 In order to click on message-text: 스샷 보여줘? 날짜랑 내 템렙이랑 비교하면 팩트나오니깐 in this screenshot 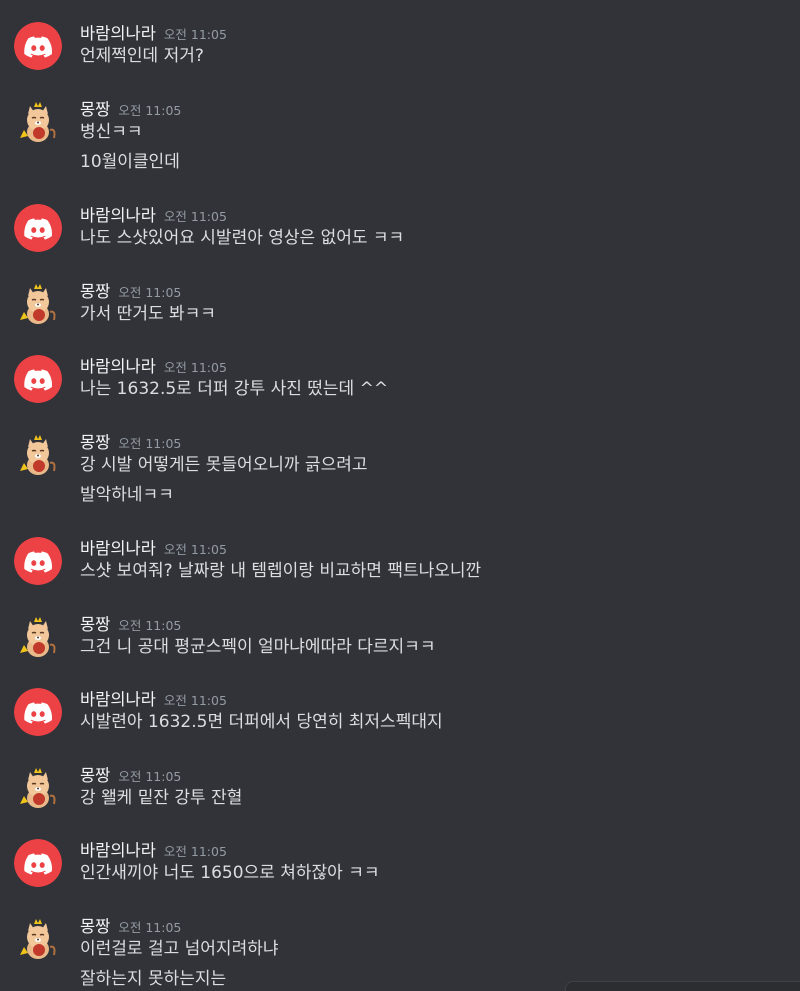, I will do `click(281, 571)`.